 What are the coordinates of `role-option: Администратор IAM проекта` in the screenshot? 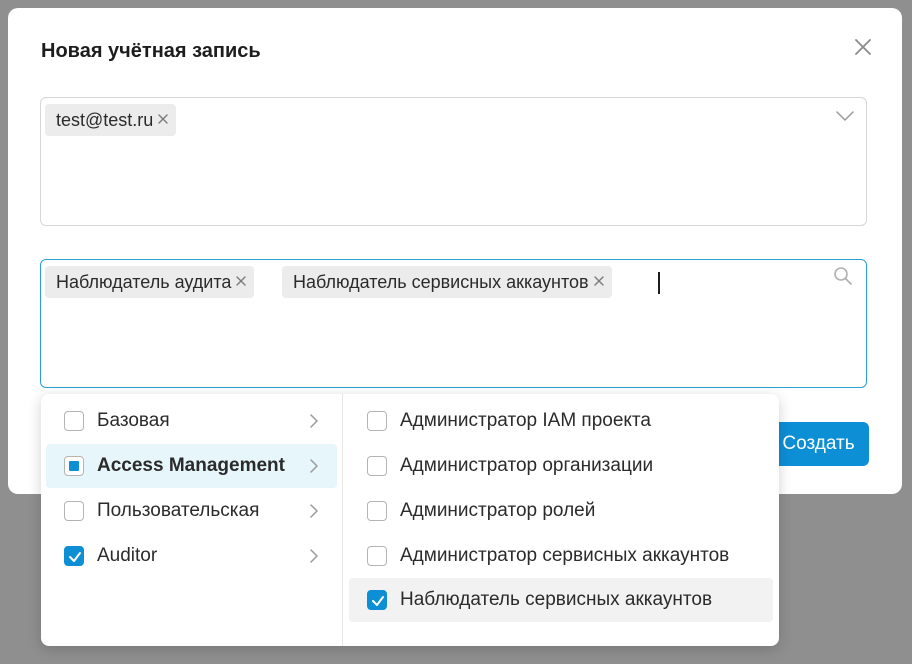 It's located at (561, 421).